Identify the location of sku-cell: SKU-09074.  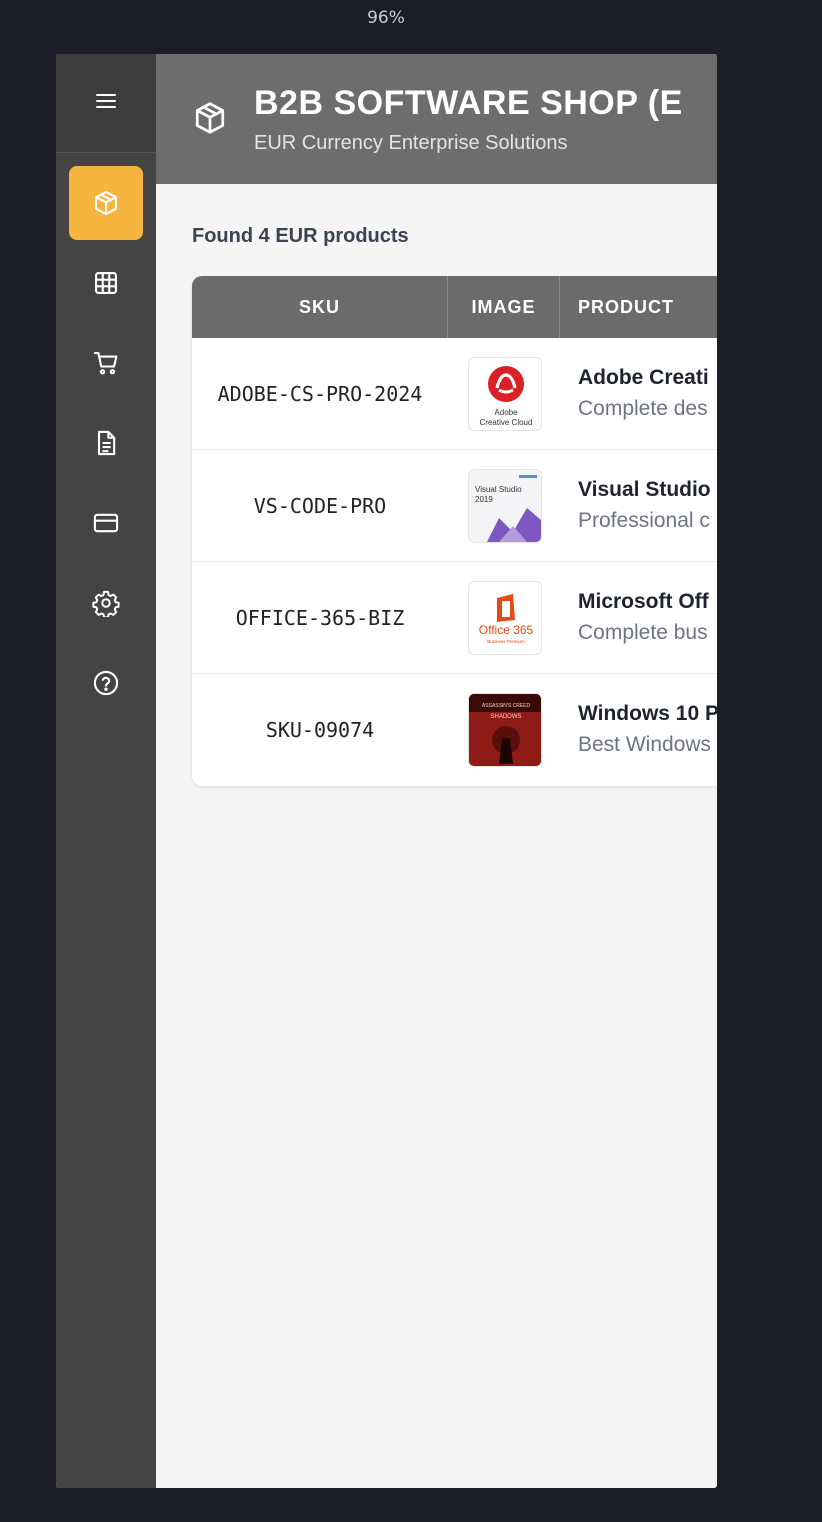
(320, 730).